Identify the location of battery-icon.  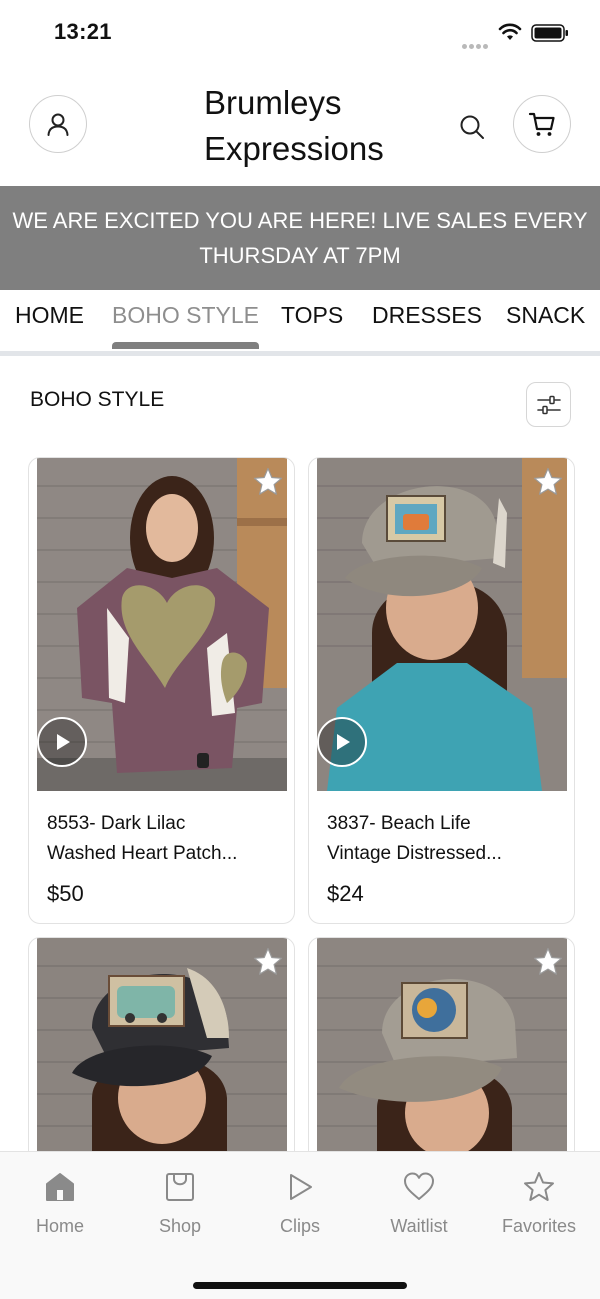
(549, 33).